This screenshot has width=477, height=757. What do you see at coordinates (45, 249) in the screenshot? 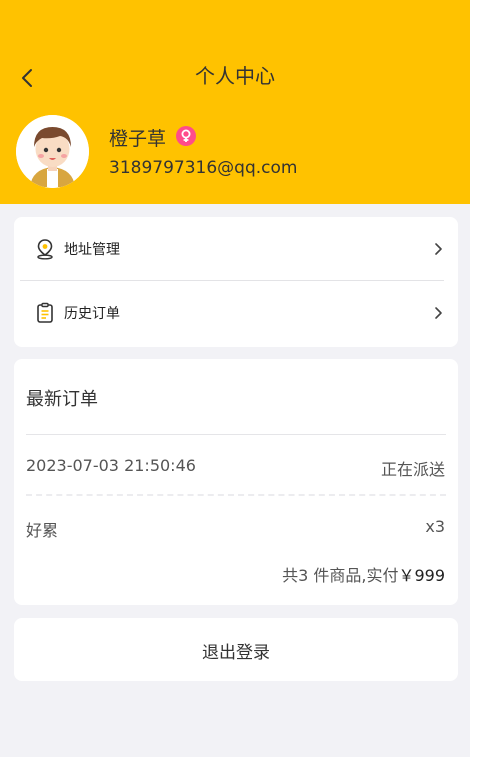
I see `location-pin-icon` at bounding box center [45, 249].